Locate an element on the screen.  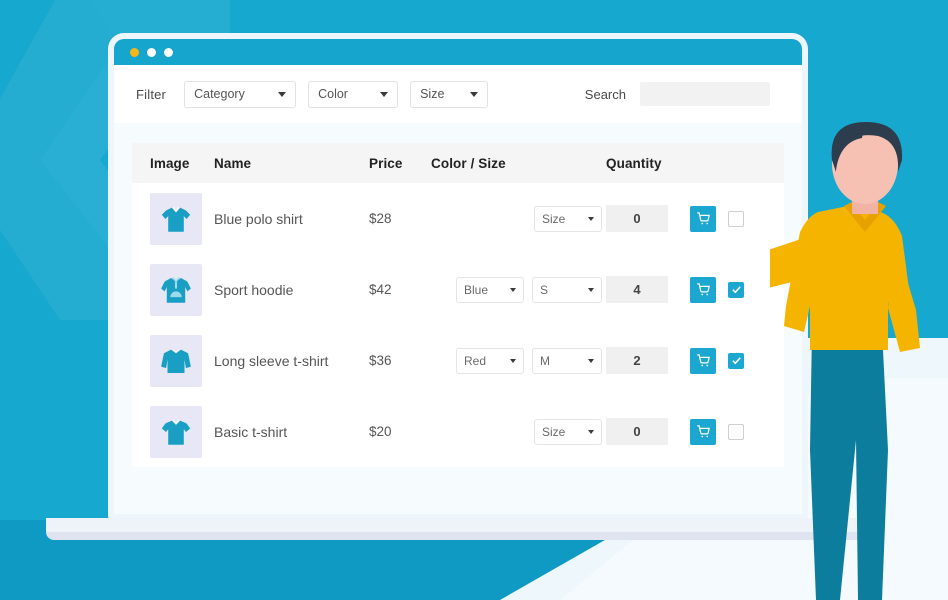
long-sleeve-icon is located at coordinates (176, 360).